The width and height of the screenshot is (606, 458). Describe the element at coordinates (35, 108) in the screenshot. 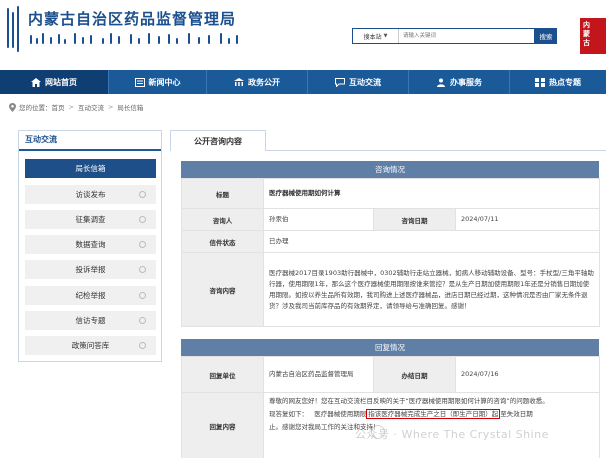

I see `breadcrumb-prefix: 您的位置：` at that location.